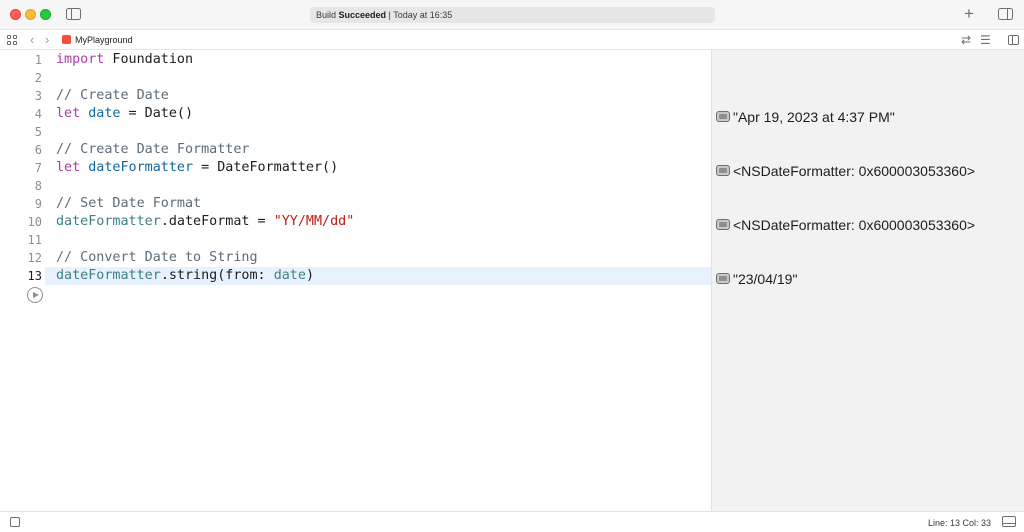  What do you see at coordinates (34, 276) in the screenshot?
I see `line-number: 13` at bounding box center [34, 276].